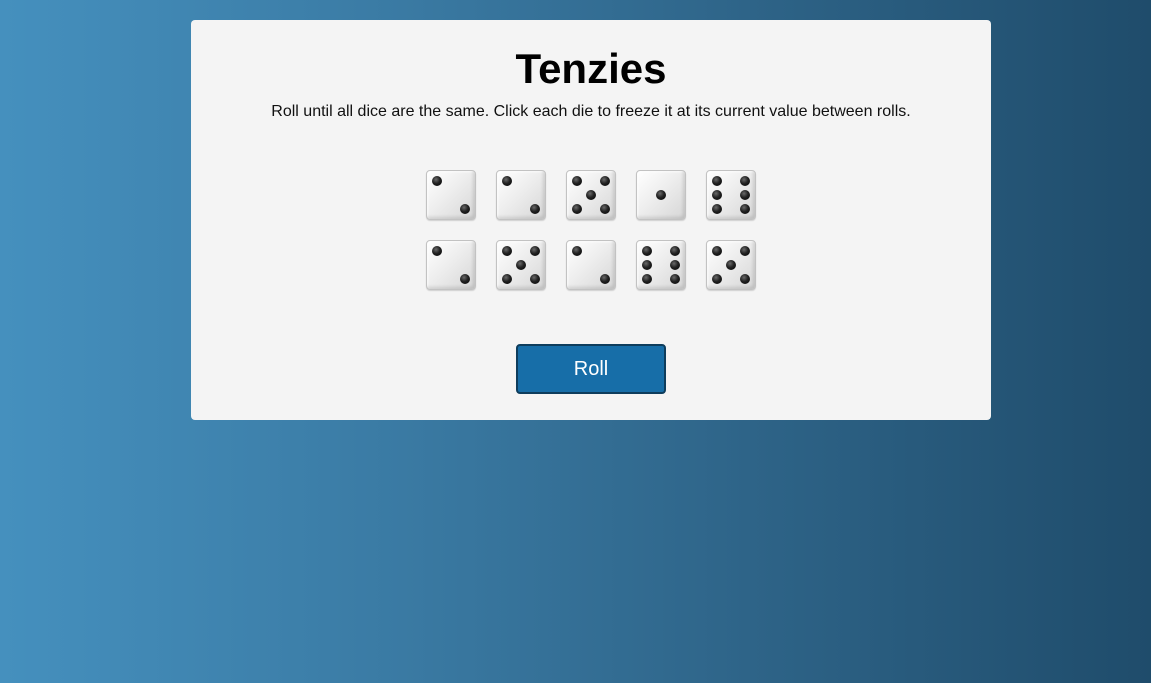 The image size is (1151, 683). Describe the element at coordinates (591, 68) in the screenshot. I see `game-title: Tenzies` at that location.